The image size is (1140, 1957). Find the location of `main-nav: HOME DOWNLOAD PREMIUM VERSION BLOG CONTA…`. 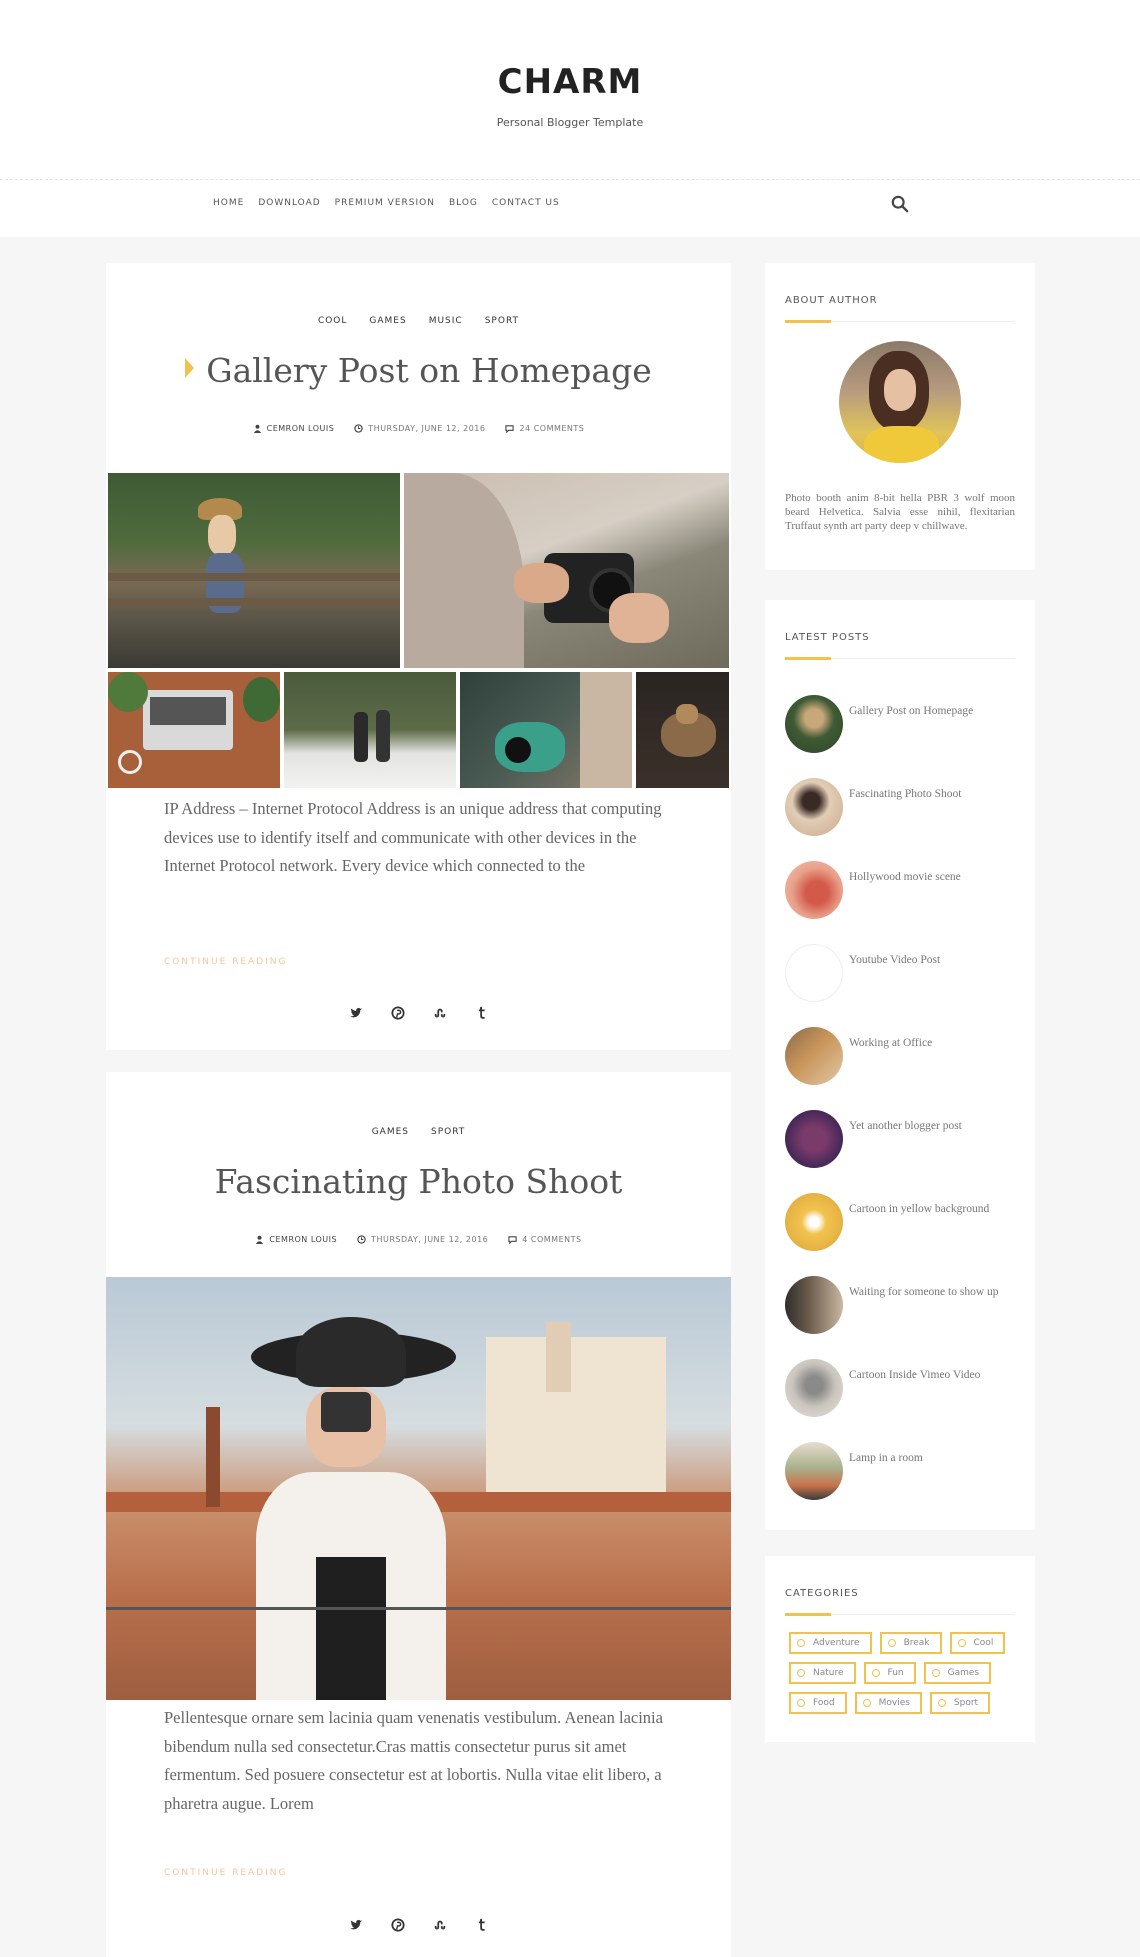

main-nav: HOME DOWNLOAD PREMIUM VERSION BLOG CONTA… is located at coordinates (386, 203).